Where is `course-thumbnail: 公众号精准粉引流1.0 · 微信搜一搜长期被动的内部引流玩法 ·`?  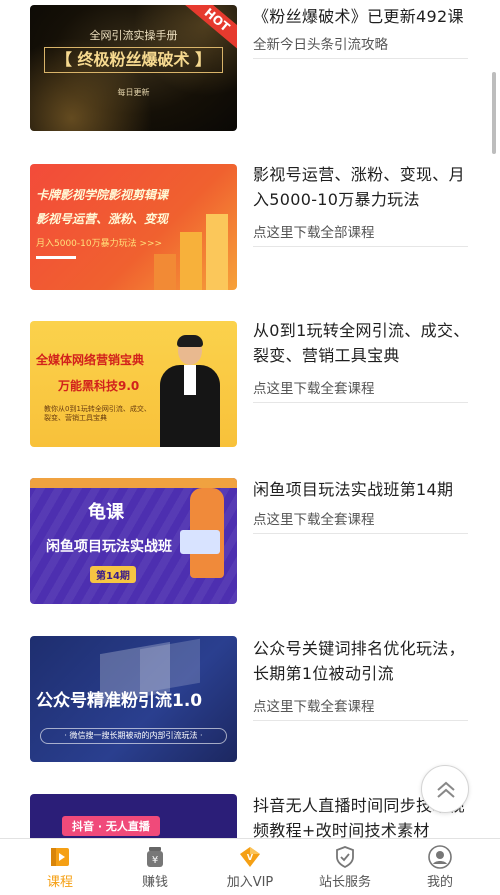
course-thumbnail: 公众号精准粉引流1.0 · 微信搜一搜长期被动的内部引流玩法 · is located at coordinates (133, 699).